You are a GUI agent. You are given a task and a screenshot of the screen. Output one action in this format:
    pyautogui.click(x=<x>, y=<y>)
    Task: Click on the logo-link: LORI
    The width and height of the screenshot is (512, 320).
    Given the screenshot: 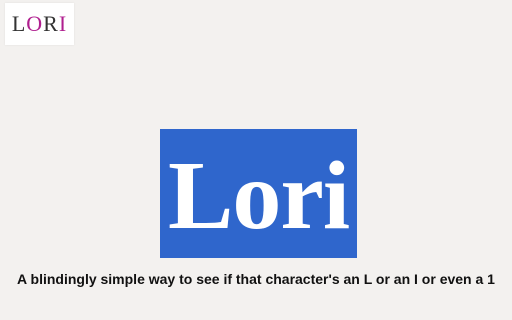 What is the action you would take?
    pyautogui.click(x=39, y=24)
    